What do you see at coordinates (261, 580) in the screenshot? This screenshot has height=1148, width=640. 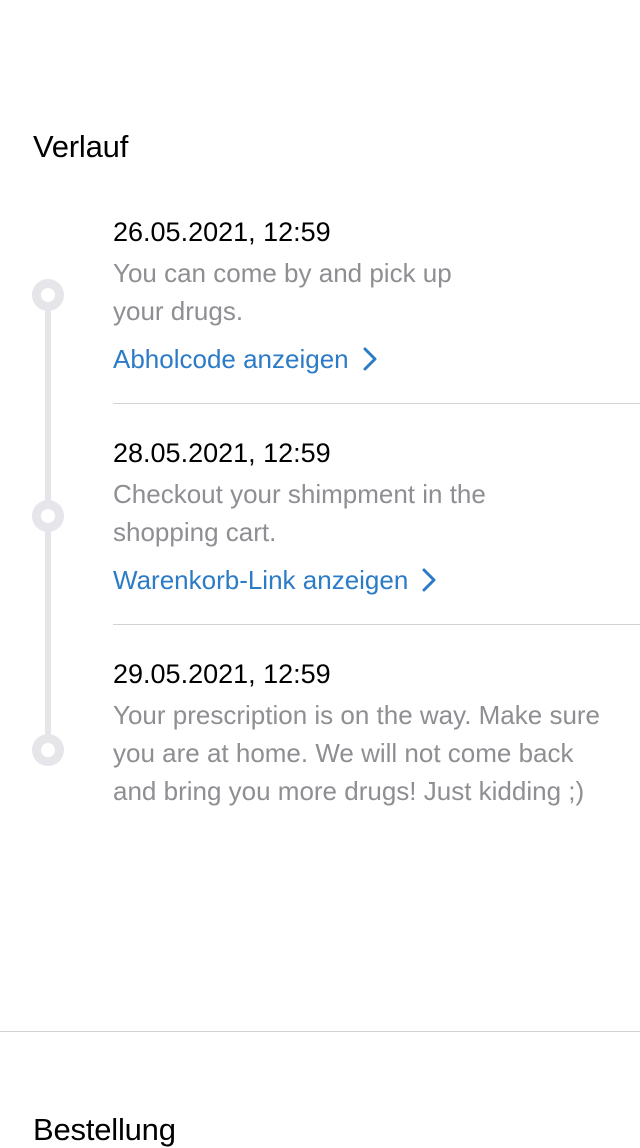 I see `link-label: Warenkorb-Link anzeigen` at bounding box center [261, 580].